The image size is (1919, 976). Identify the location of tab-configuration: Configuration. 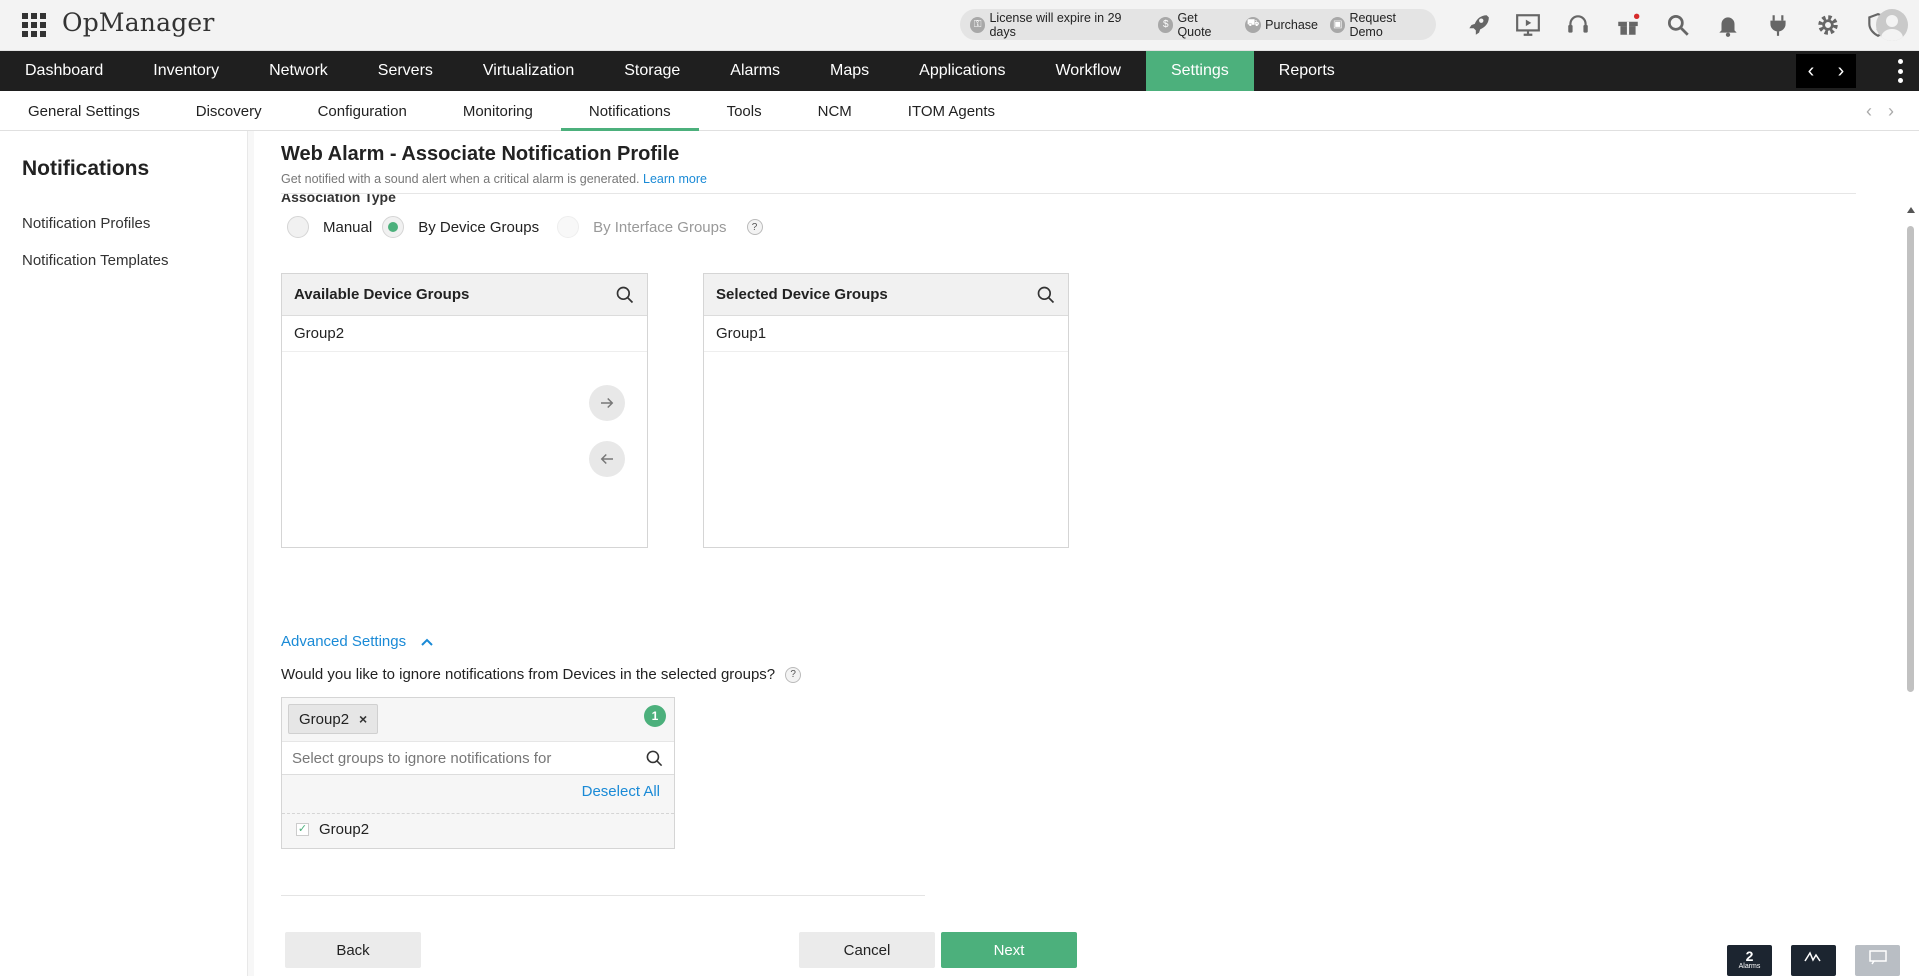
(362, 111).